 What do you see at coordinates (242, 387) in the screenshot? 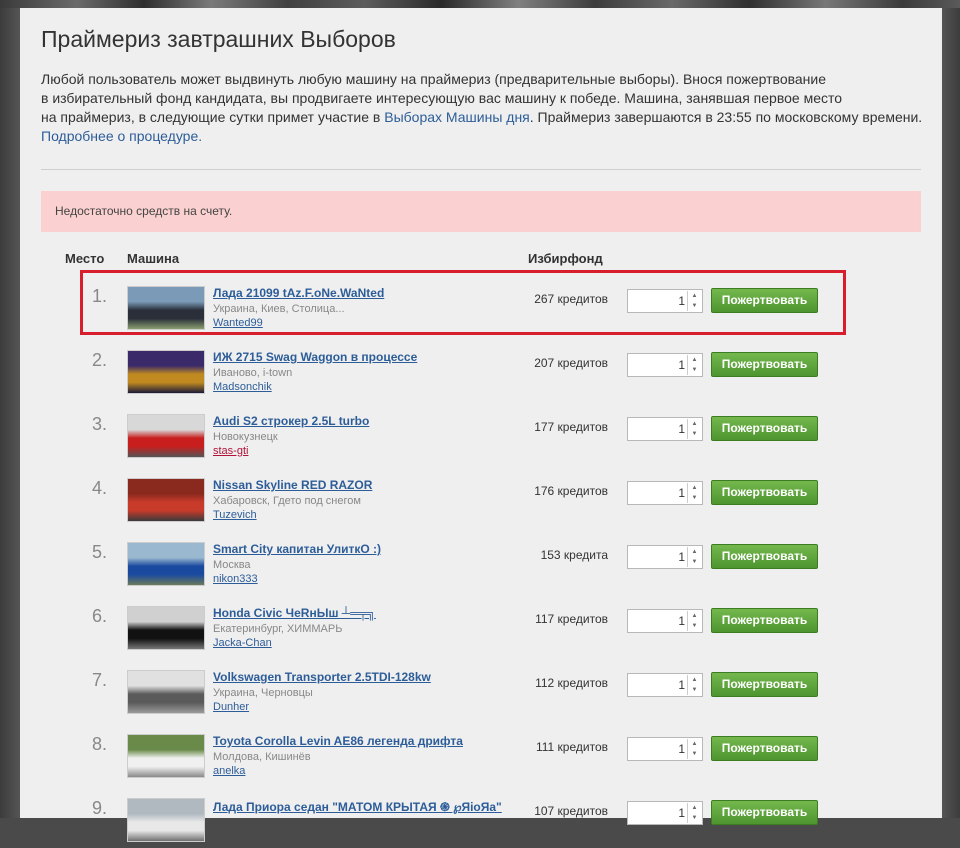
I see `owner-link: Madsonchik` at bounding box center [242, 387].